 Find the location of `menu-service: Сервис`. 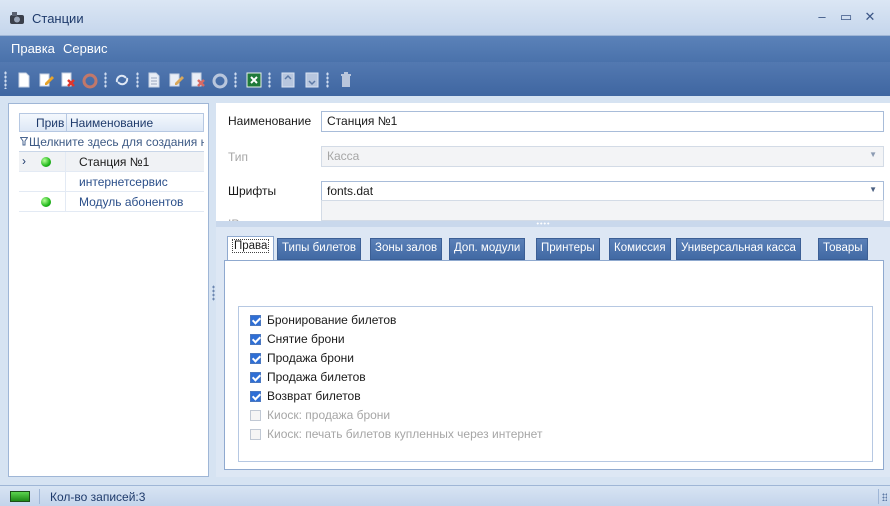

menu-service: Сервис is located at coordinates (85, 48).